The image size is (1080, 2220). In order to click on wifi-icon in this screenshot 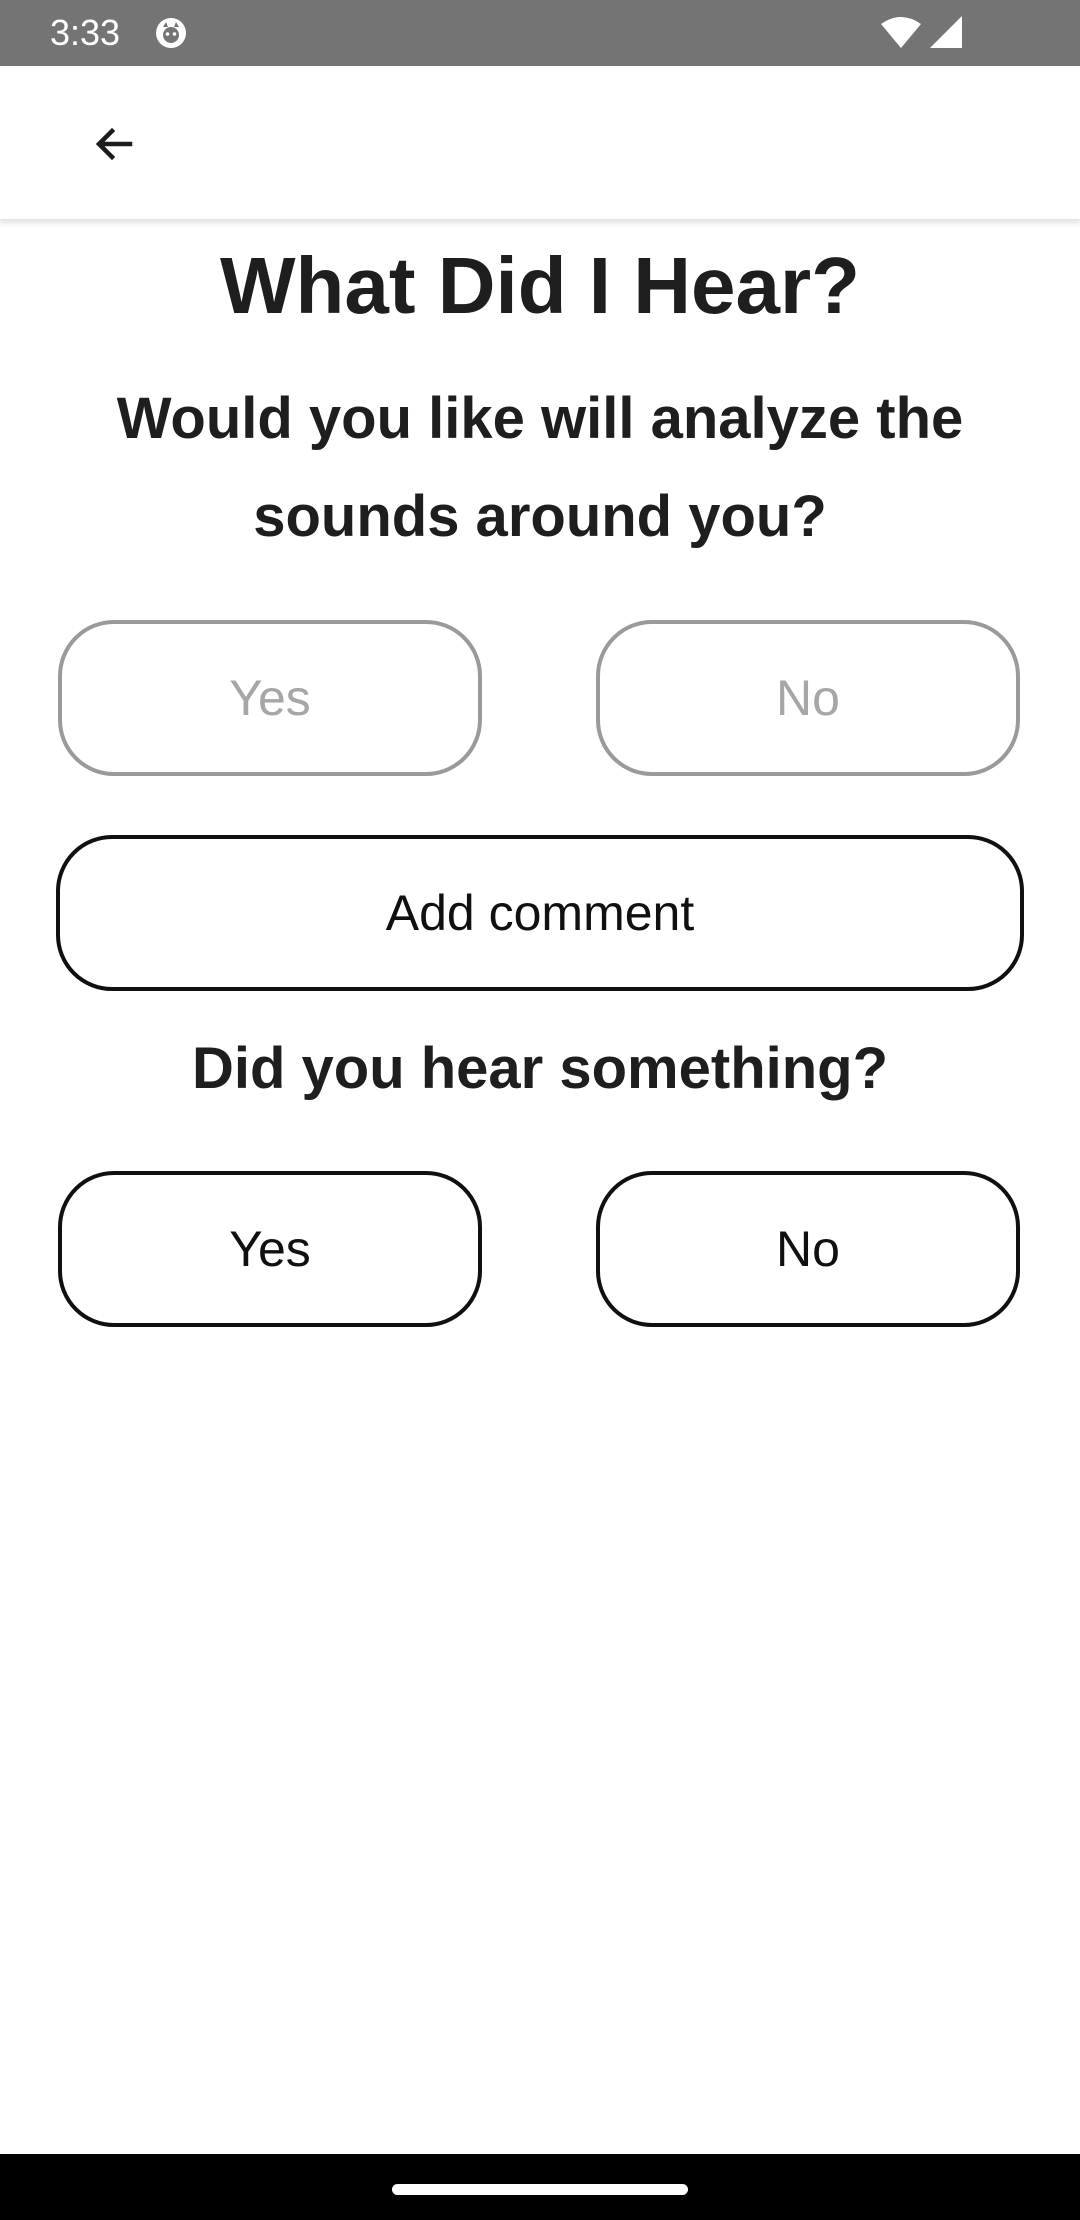, I will do `click(901, 33)`.